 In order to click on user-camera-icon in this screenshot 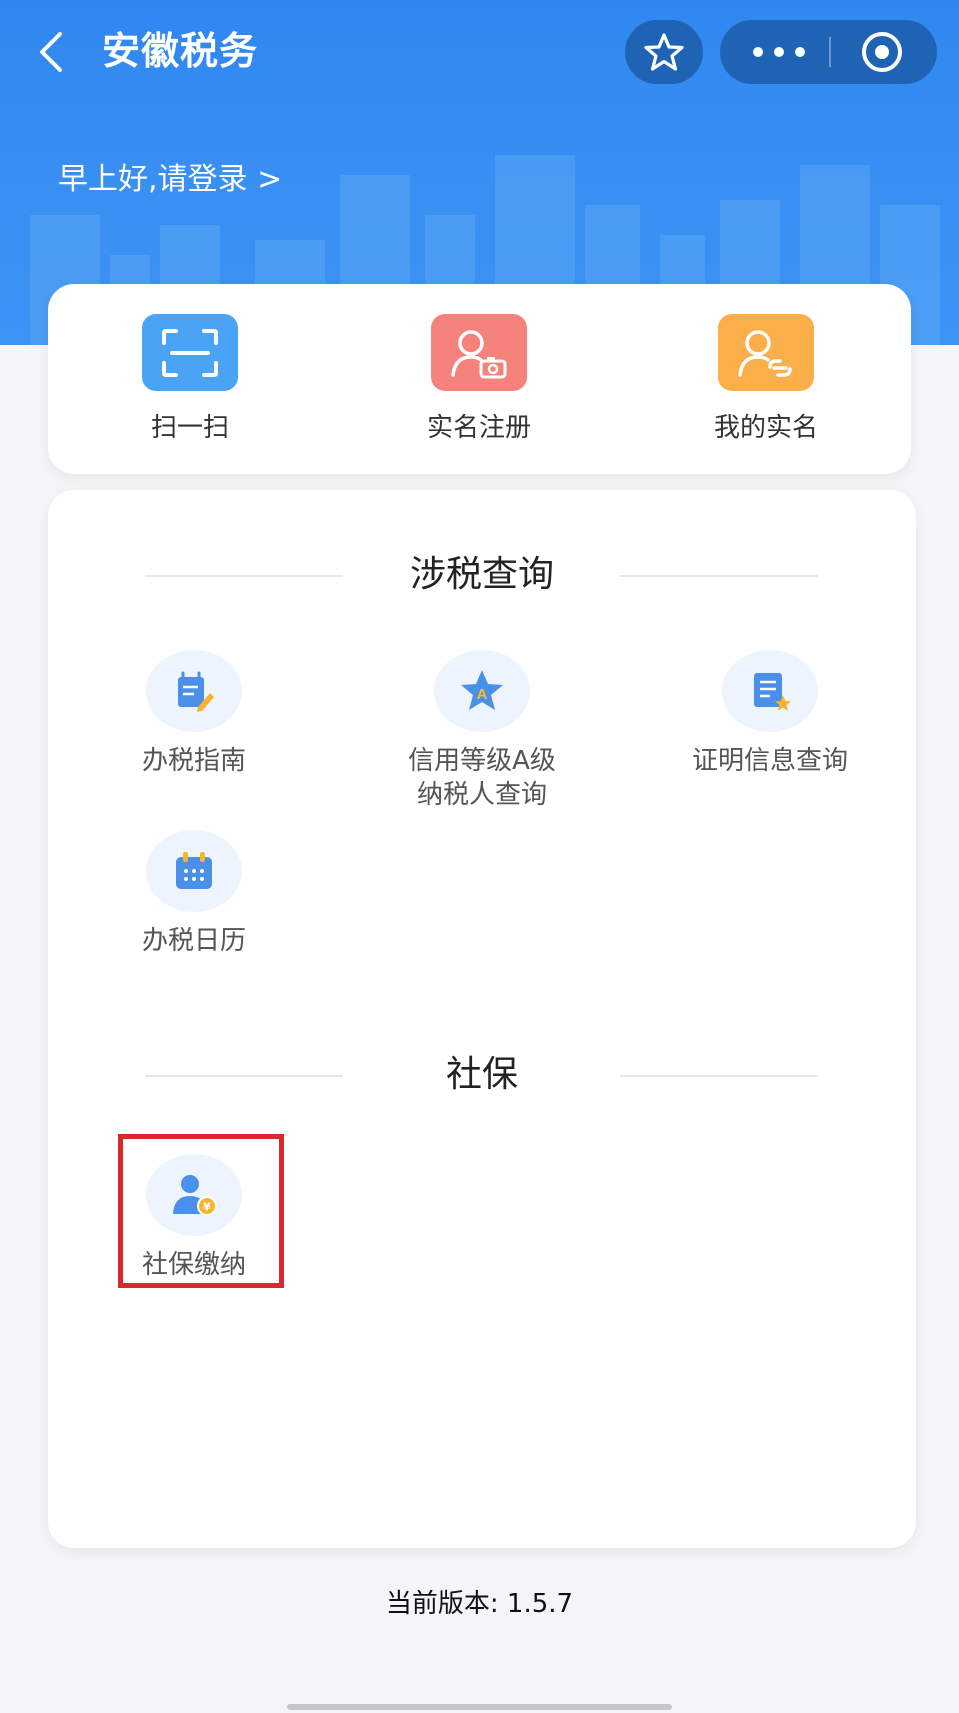, I will do `click(479, 352)`.